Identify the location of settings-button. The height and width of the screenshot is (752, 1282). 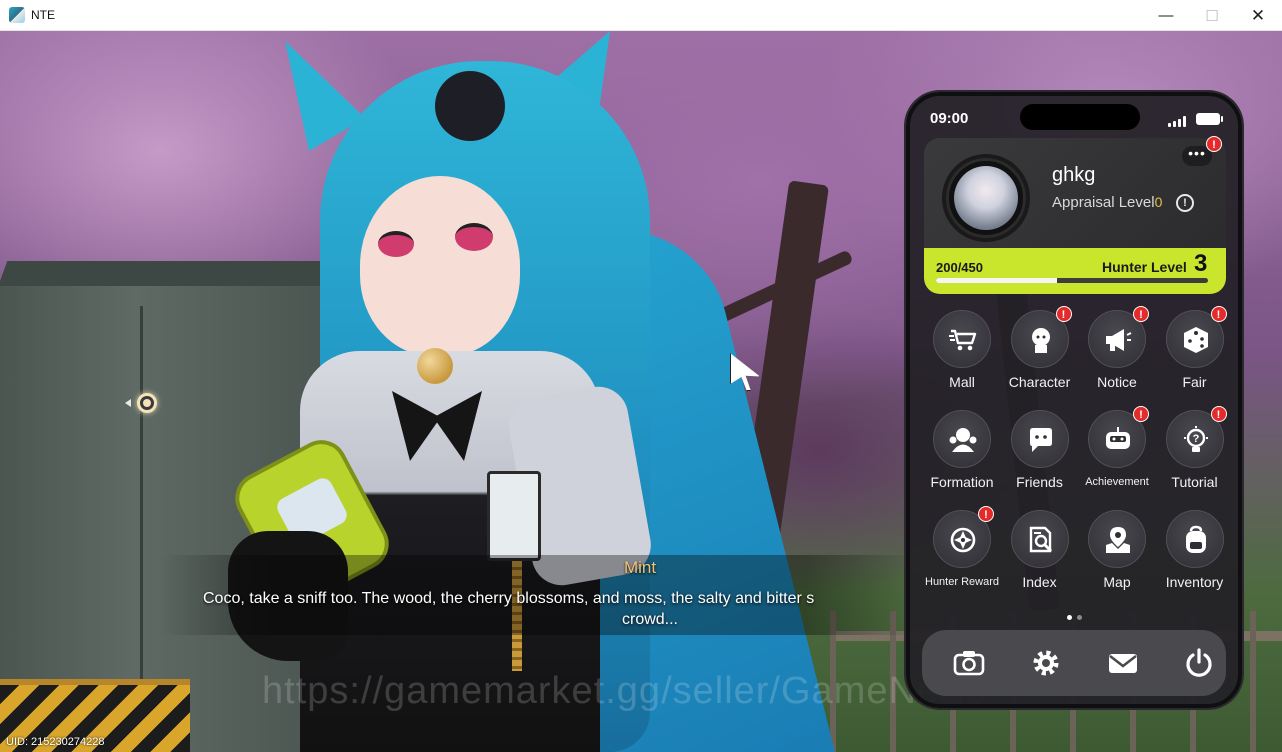
(1046, 663).